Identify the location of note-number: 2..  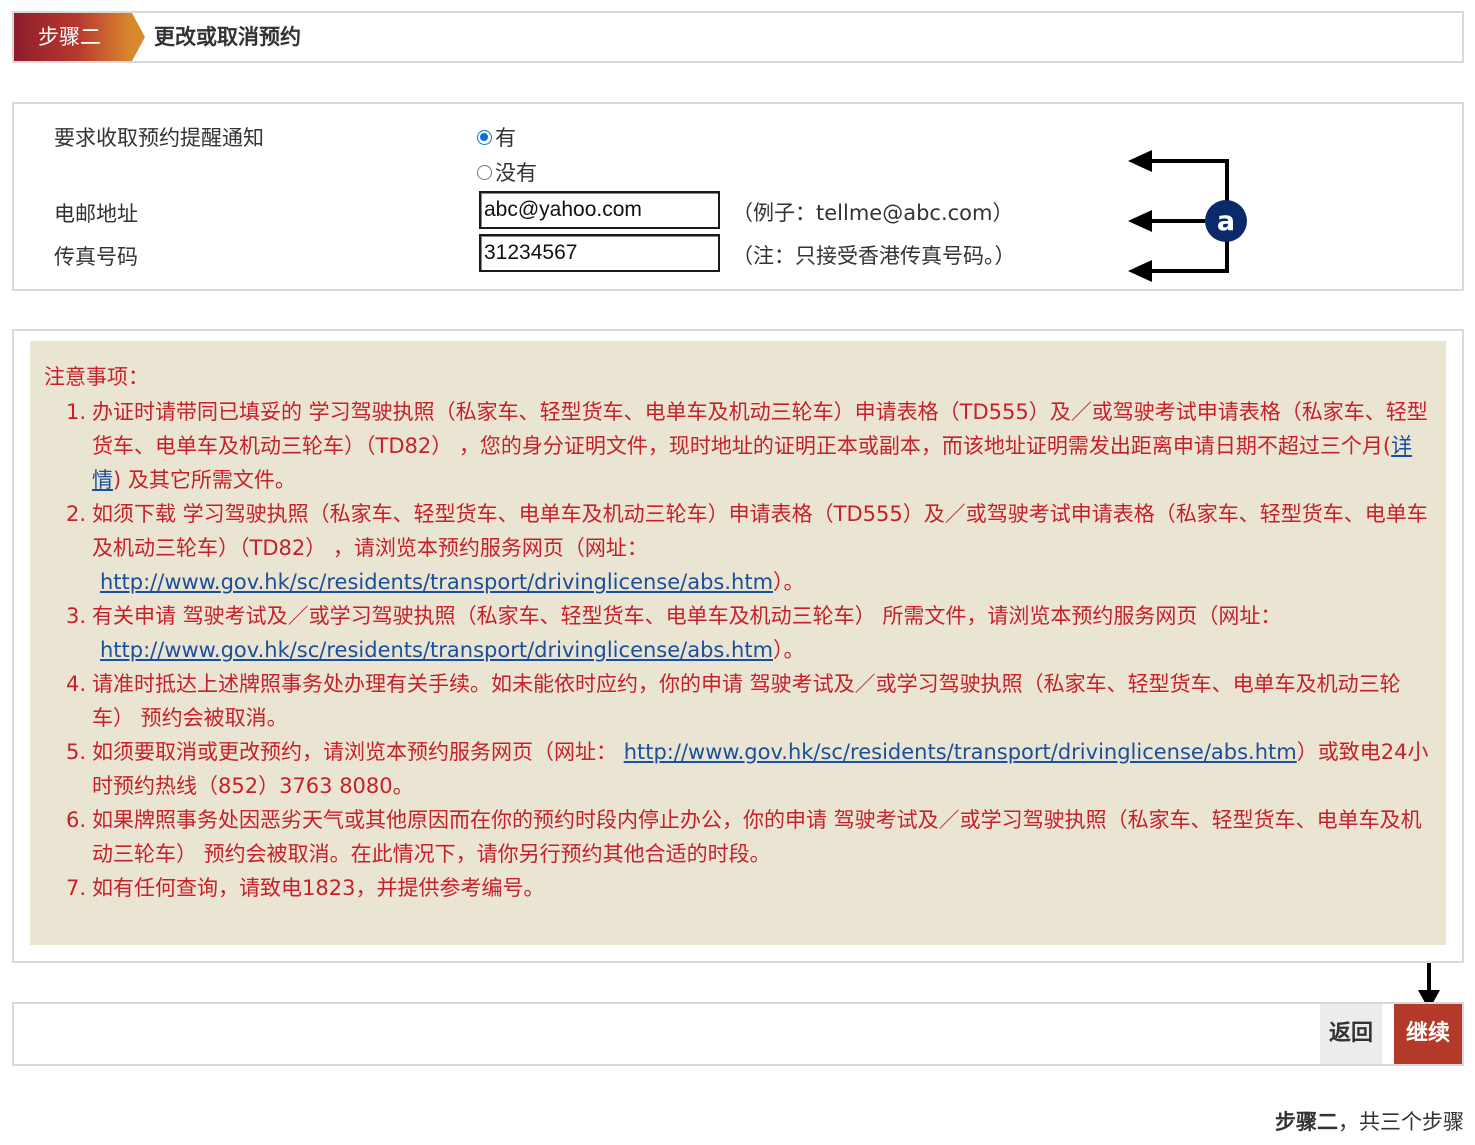
(76, 514).